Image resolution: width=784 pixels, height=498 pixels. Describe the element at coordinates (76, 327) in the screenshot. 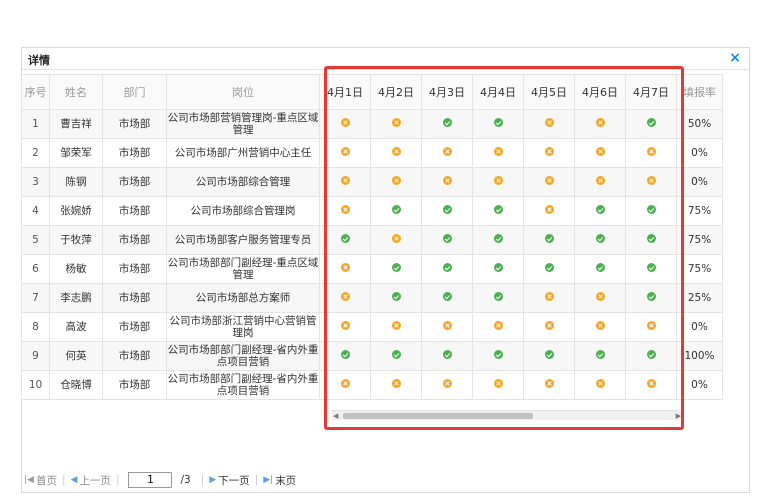

I see `cell-name: 高波` at that location.